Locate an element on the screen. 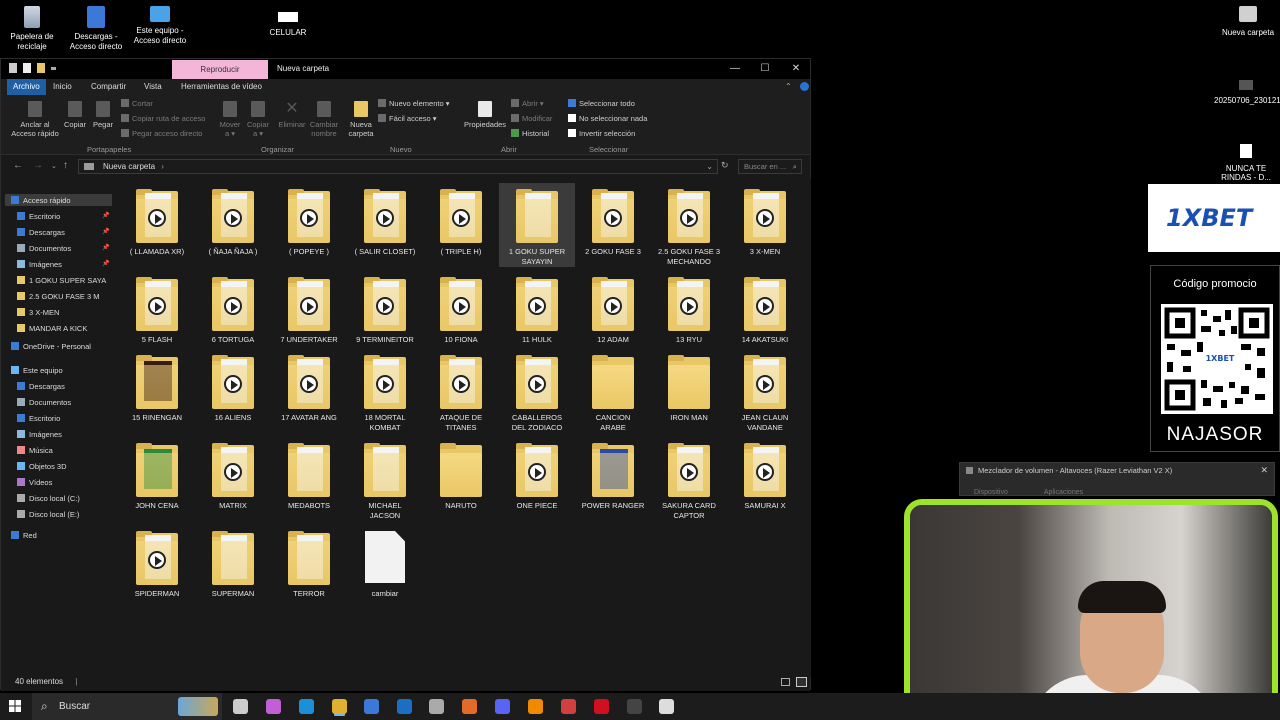  folder-item: 14 AKATSUKI is located at coordinates (765, 313).